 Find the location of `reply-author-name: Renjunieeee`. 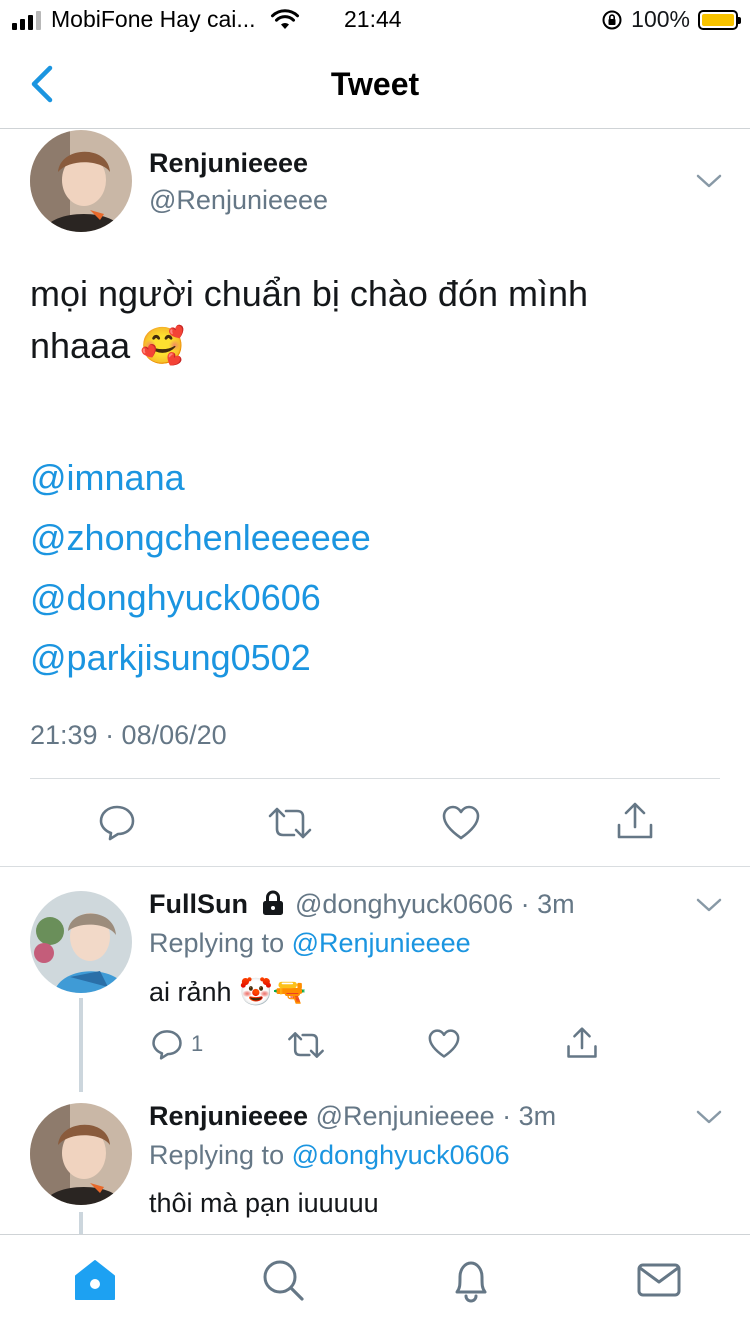

reply-author-name: Renjunieeee is located at coordinates (228, 1116).